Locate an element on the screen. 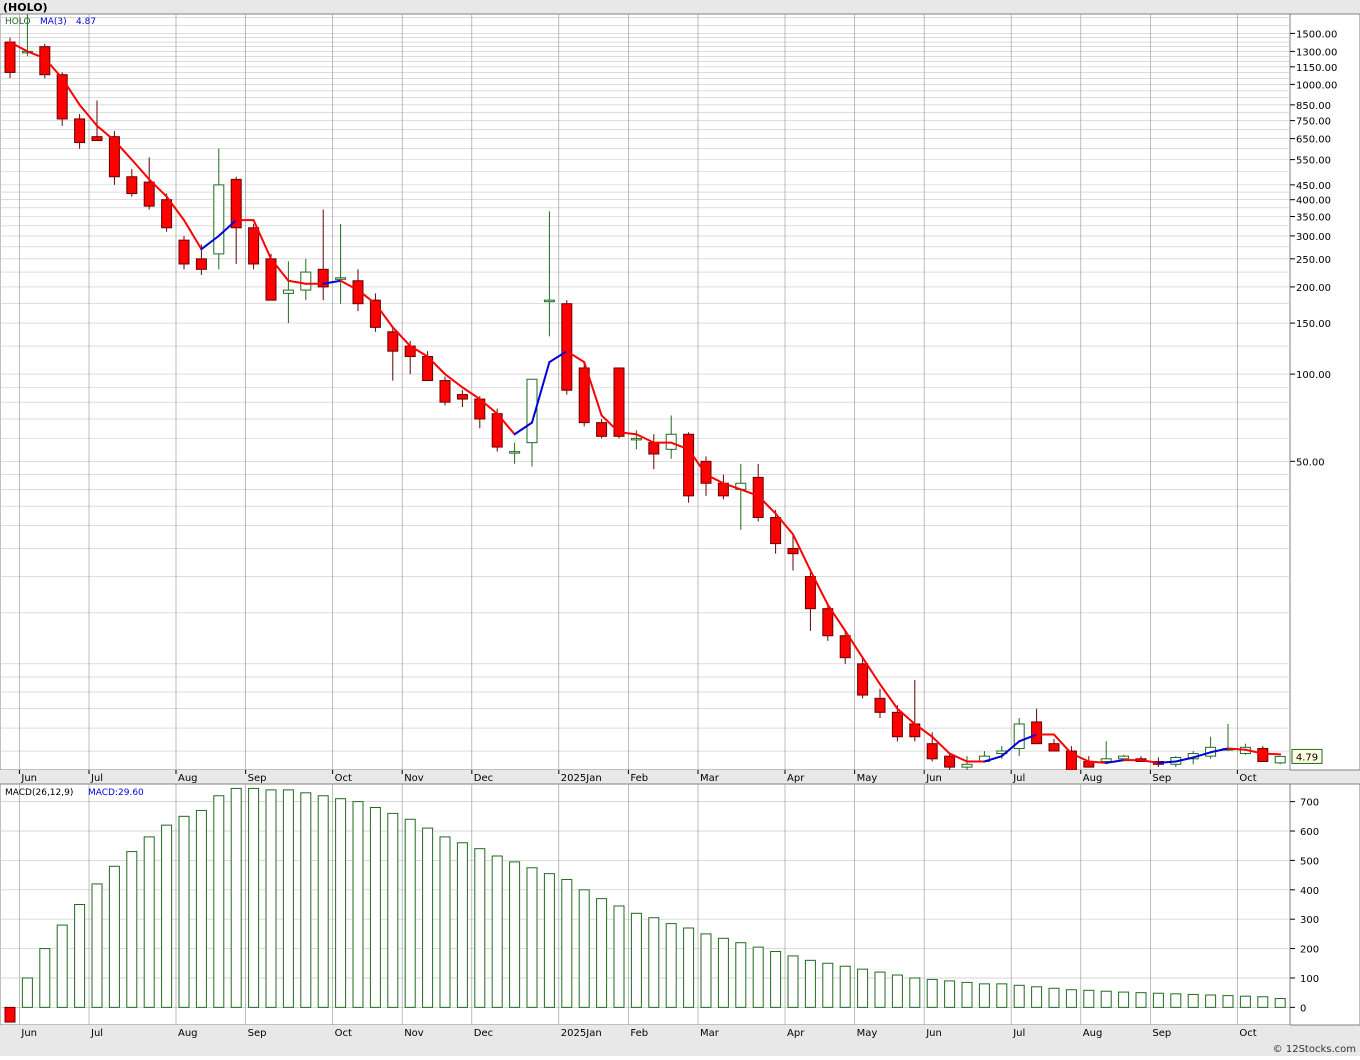  macd-tick-label: 500 is located at coordinates (1309, 861).